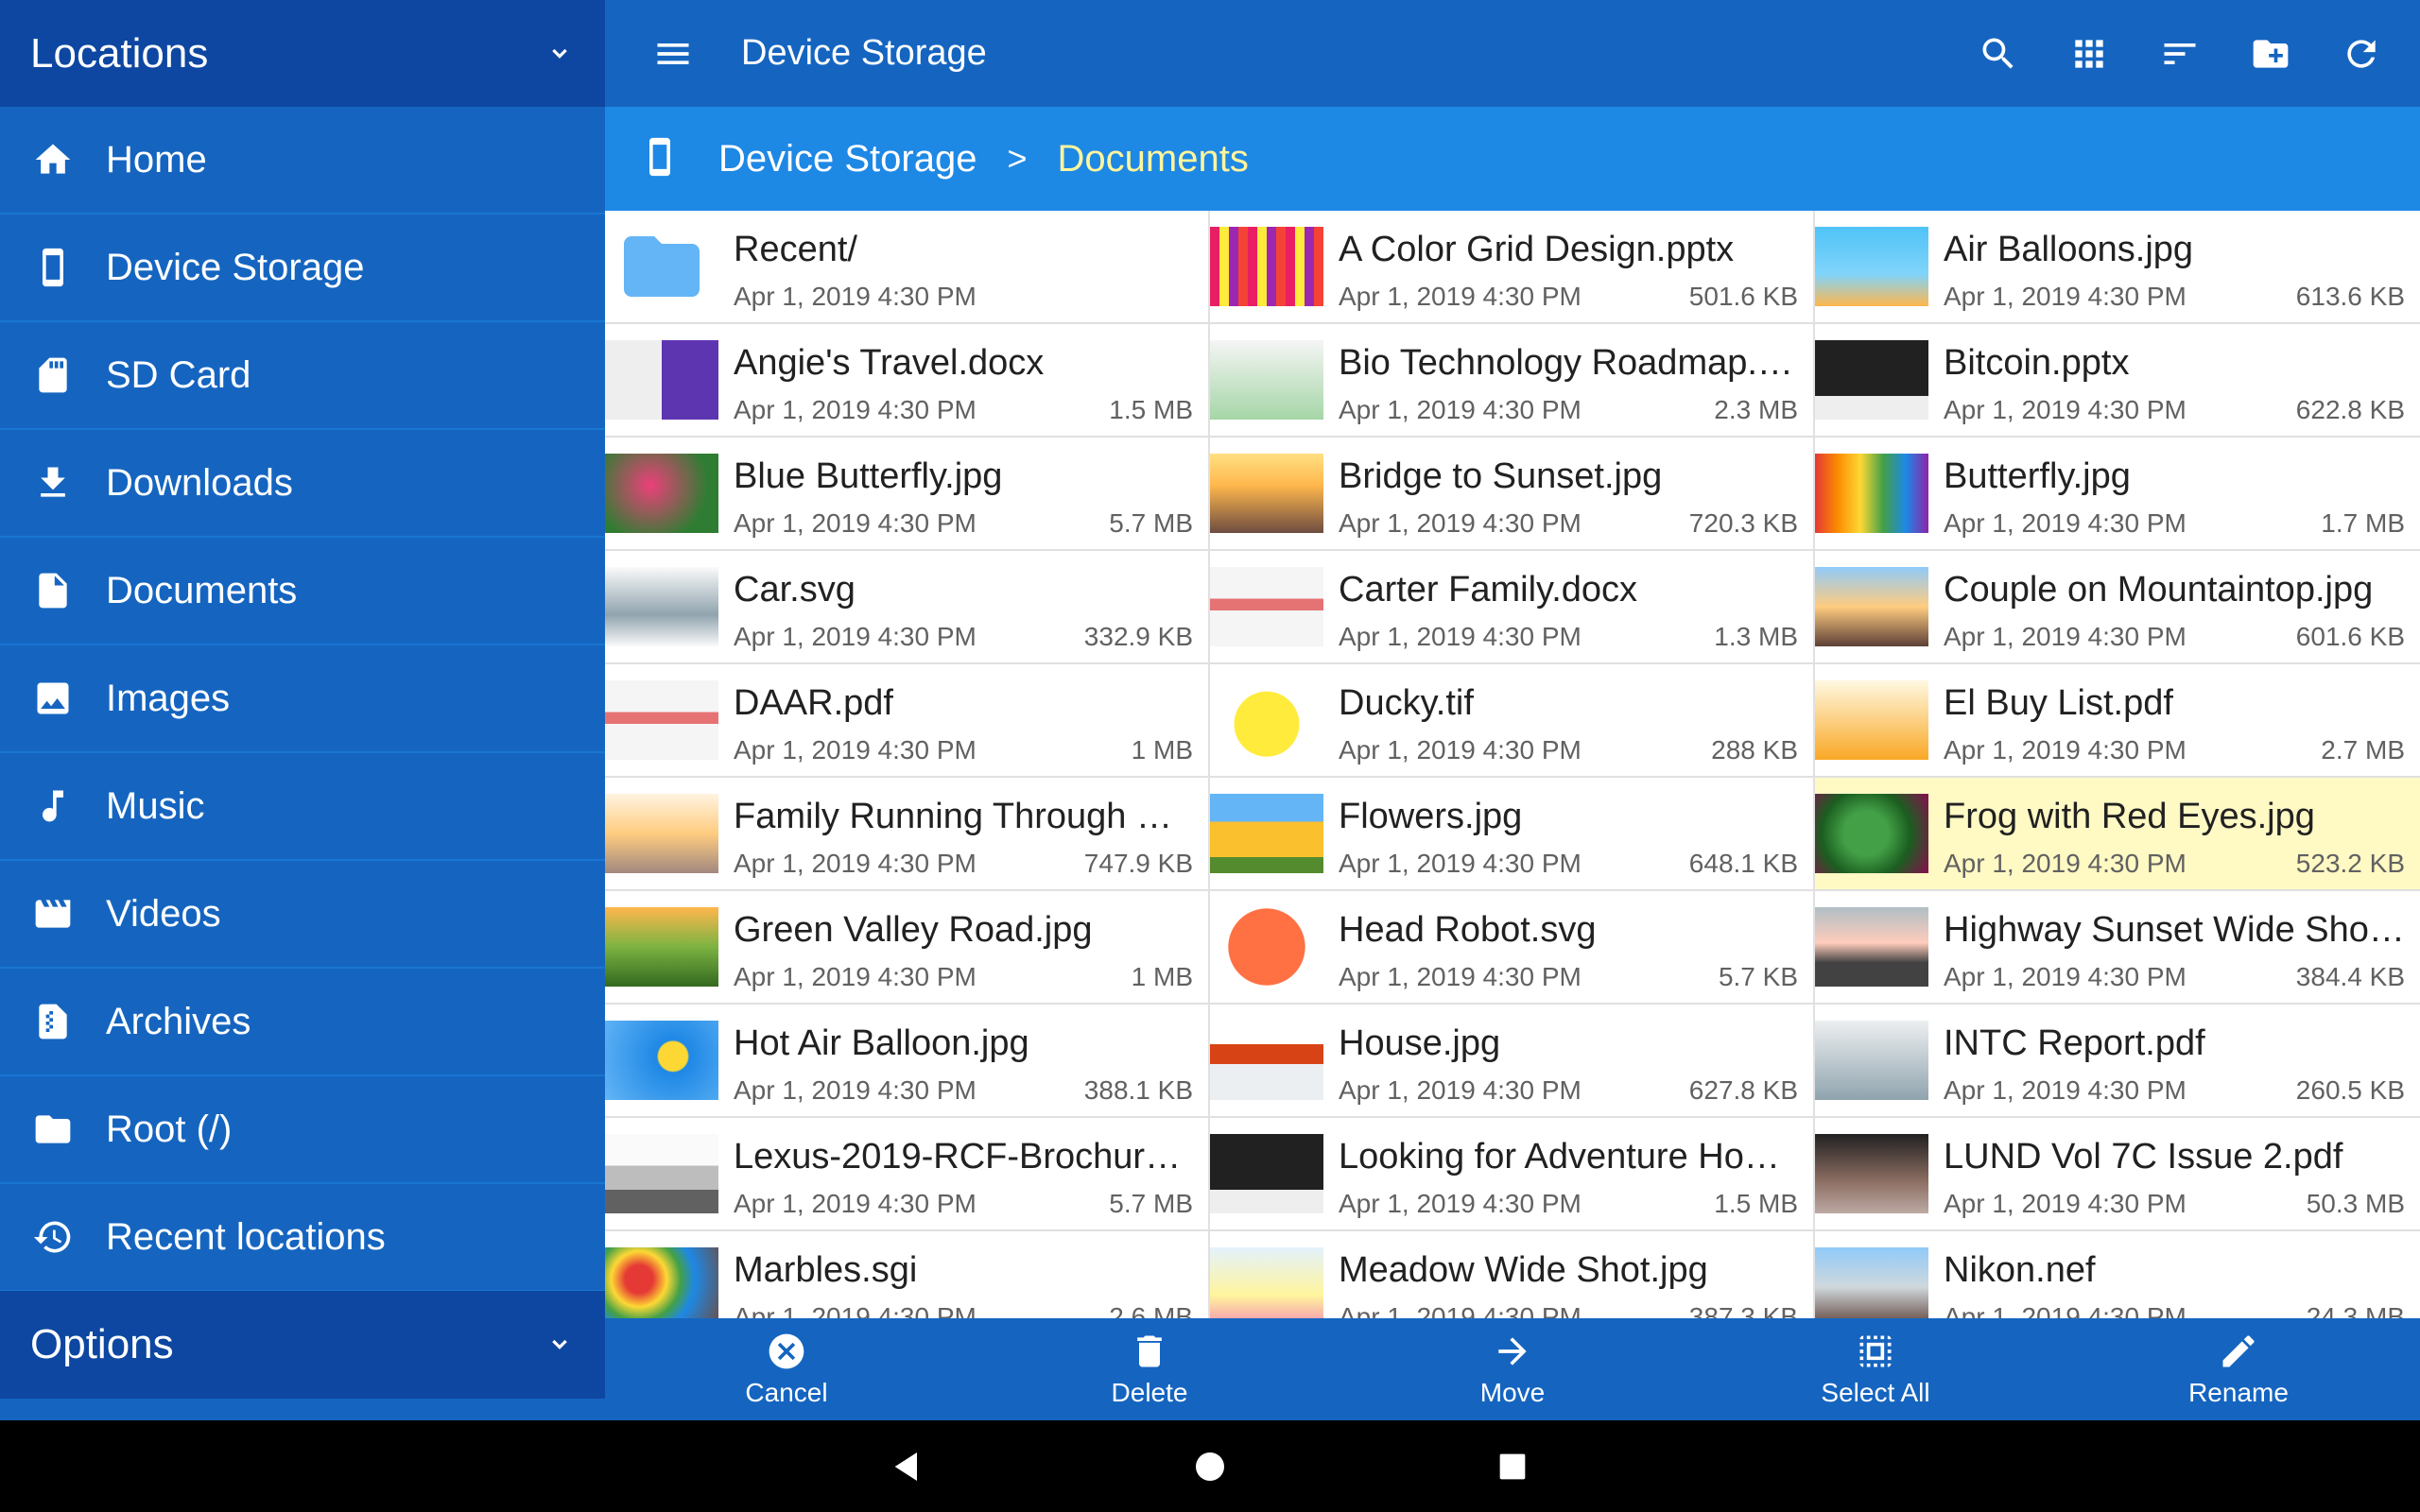  Describe the element at coordinates (907, 1466) in the screenshot. I see `back-button` at that location.